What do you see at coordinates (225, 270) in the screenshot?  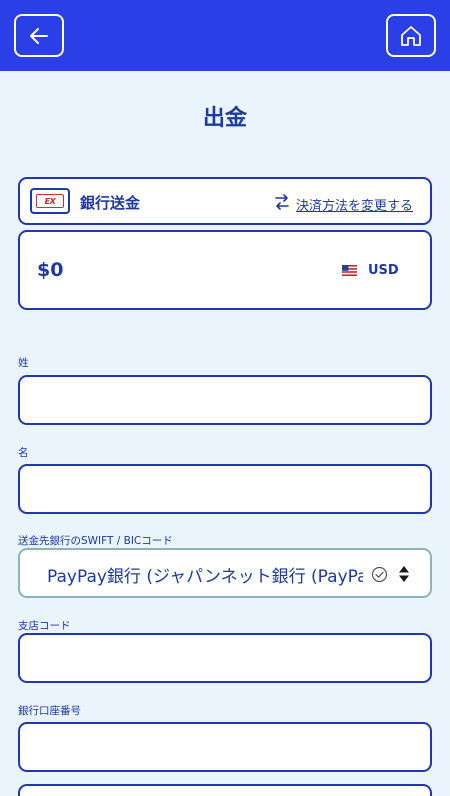 I see `amount-input: $0 USD` at bounding box center [225, 270].